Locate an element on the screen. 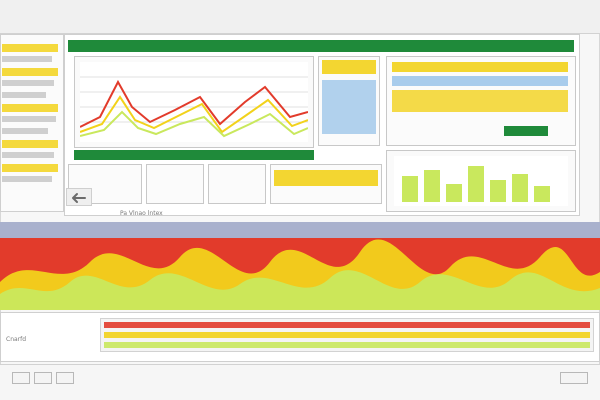  right-dashboard-button is located at coordinates (526, 131).